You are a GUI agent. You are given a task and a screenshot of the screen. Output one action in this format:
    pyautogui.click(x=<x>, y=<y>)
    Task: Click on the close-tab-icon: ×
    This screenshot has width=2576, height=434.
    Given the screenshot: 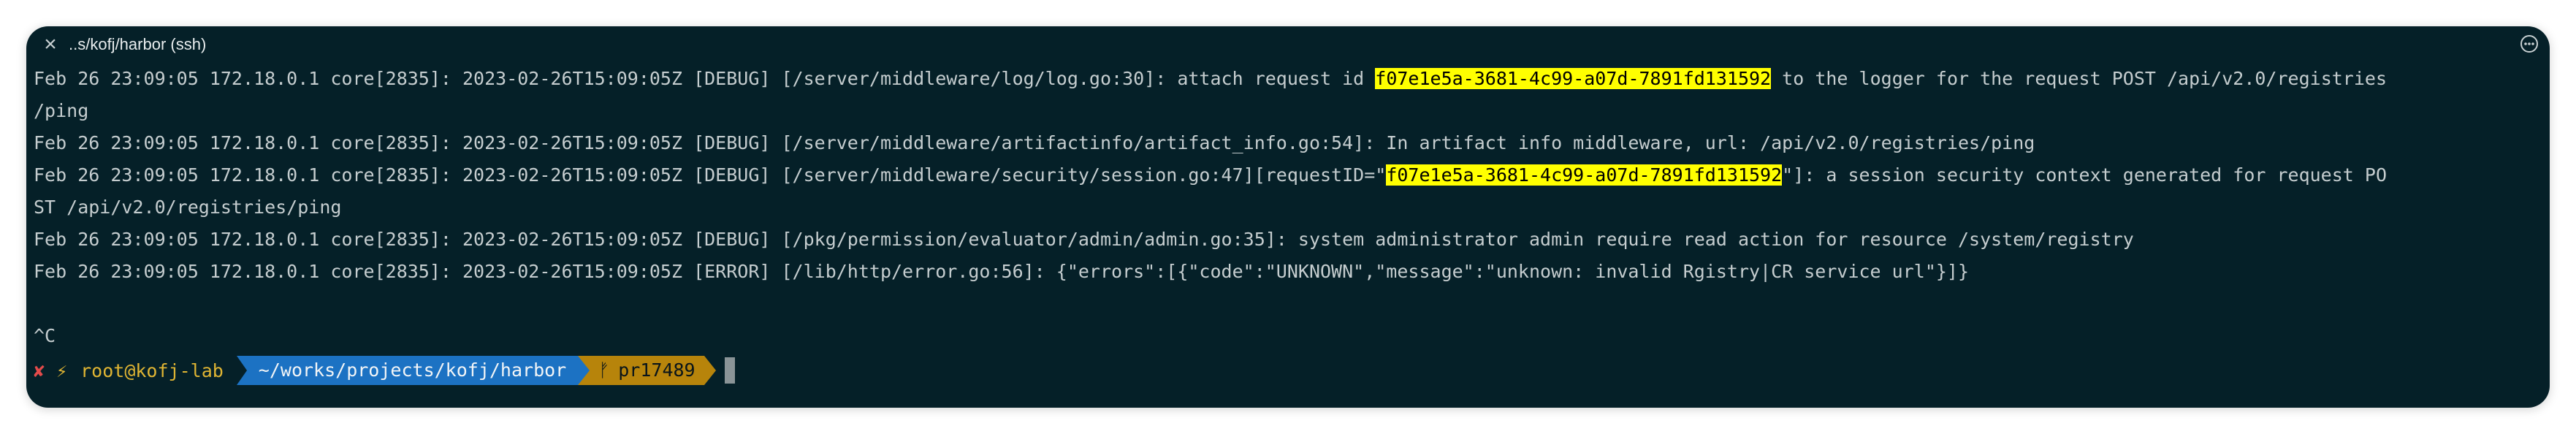 What is the action you would take?
    pyautogui.click(x=51, y=44)
    